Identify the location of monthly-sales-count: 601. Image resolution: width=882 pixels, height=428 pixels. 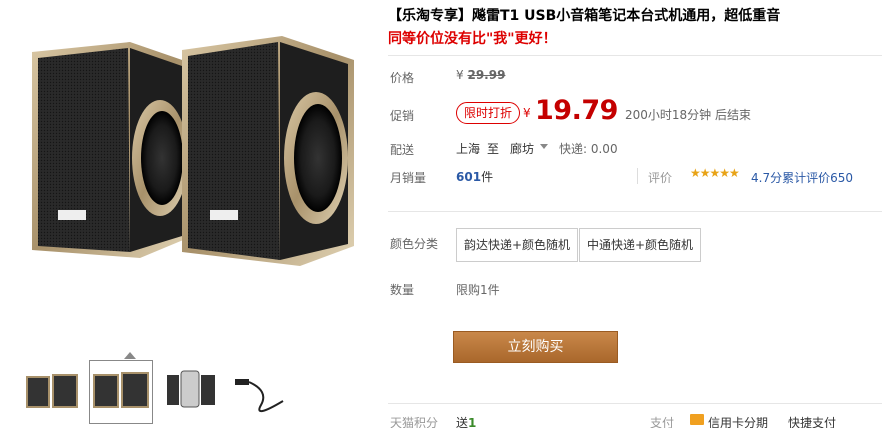
(469, 177).